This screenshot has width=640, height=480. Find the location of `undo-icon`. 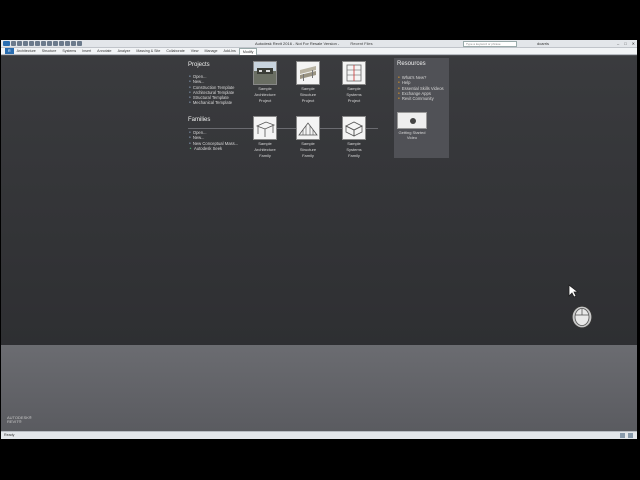

undo-icon is located at coordinates (25, 43).